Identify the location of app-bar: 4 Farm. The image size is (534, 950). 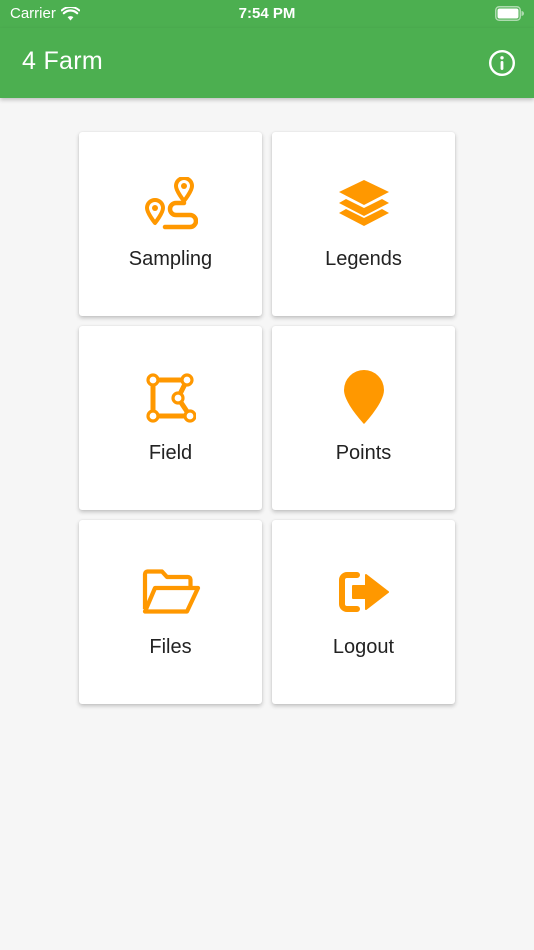
(267, 63).